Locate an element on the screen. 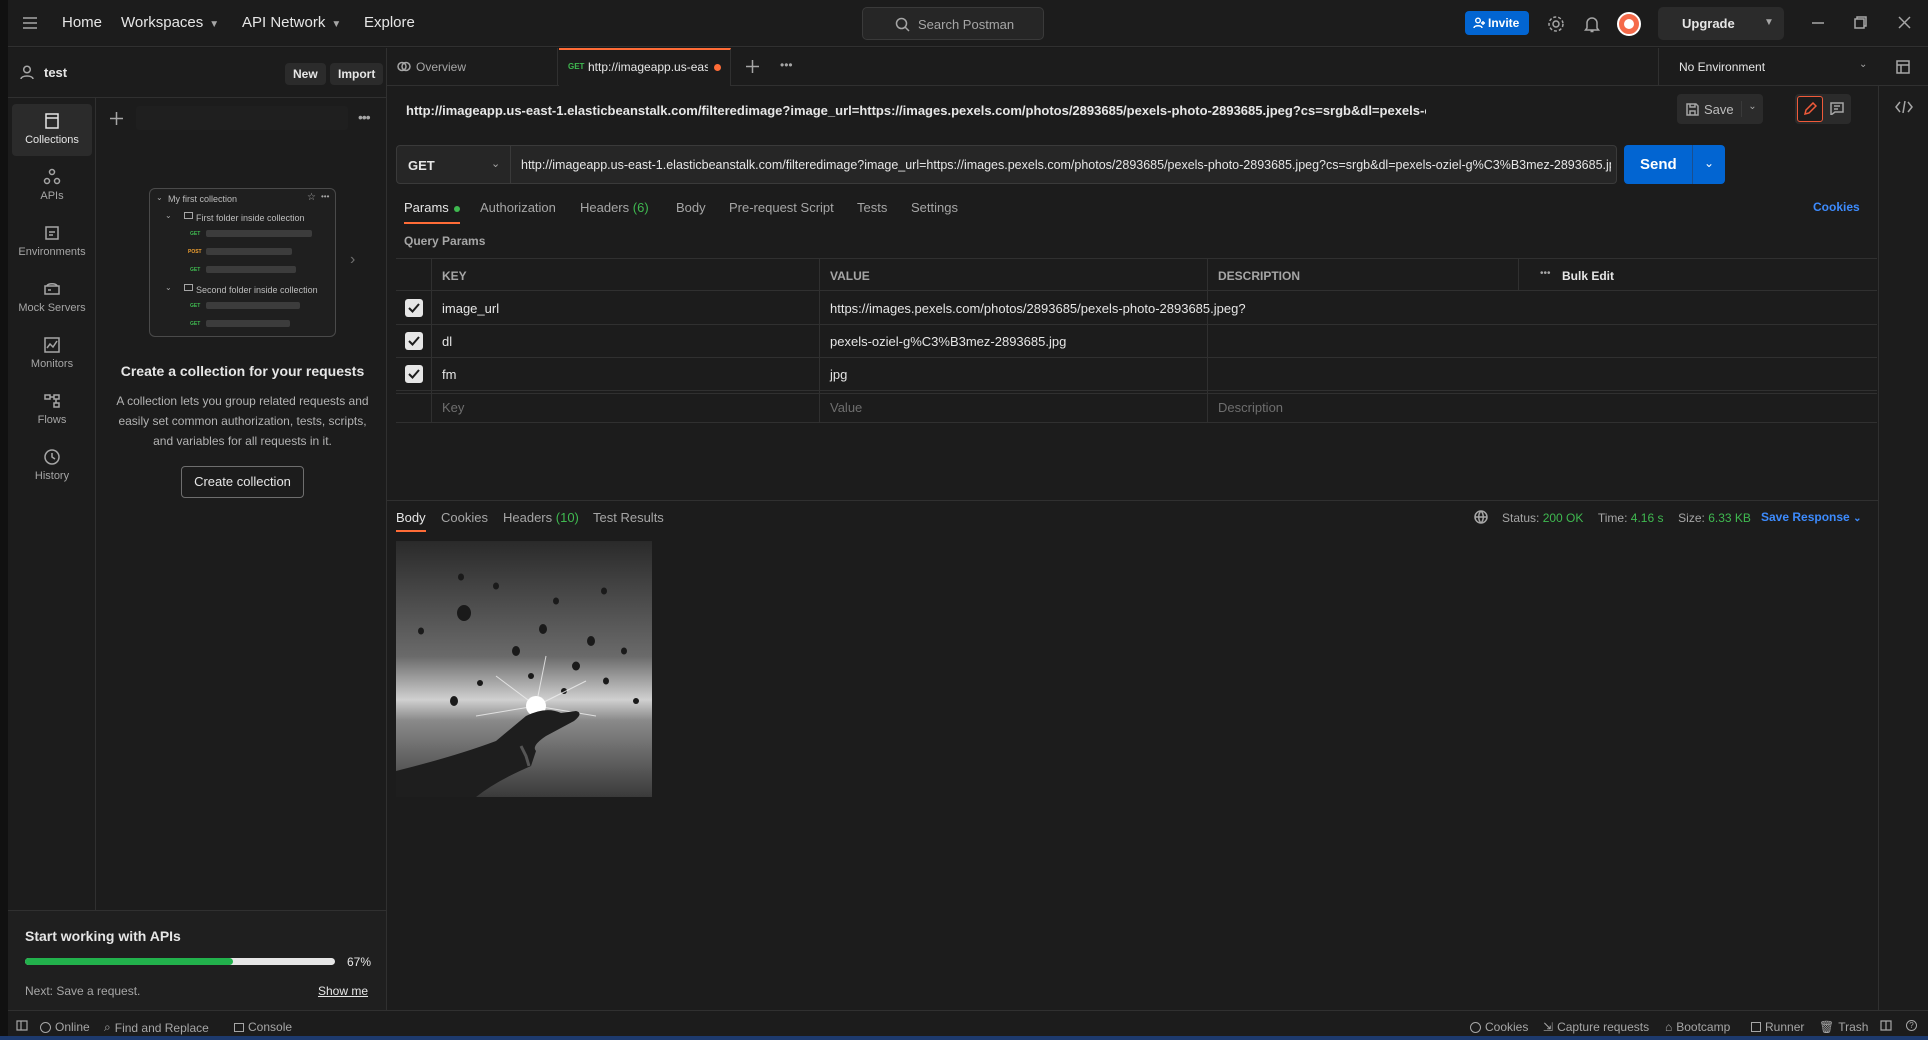  param-key: dl is located at coordinates (447, 341).